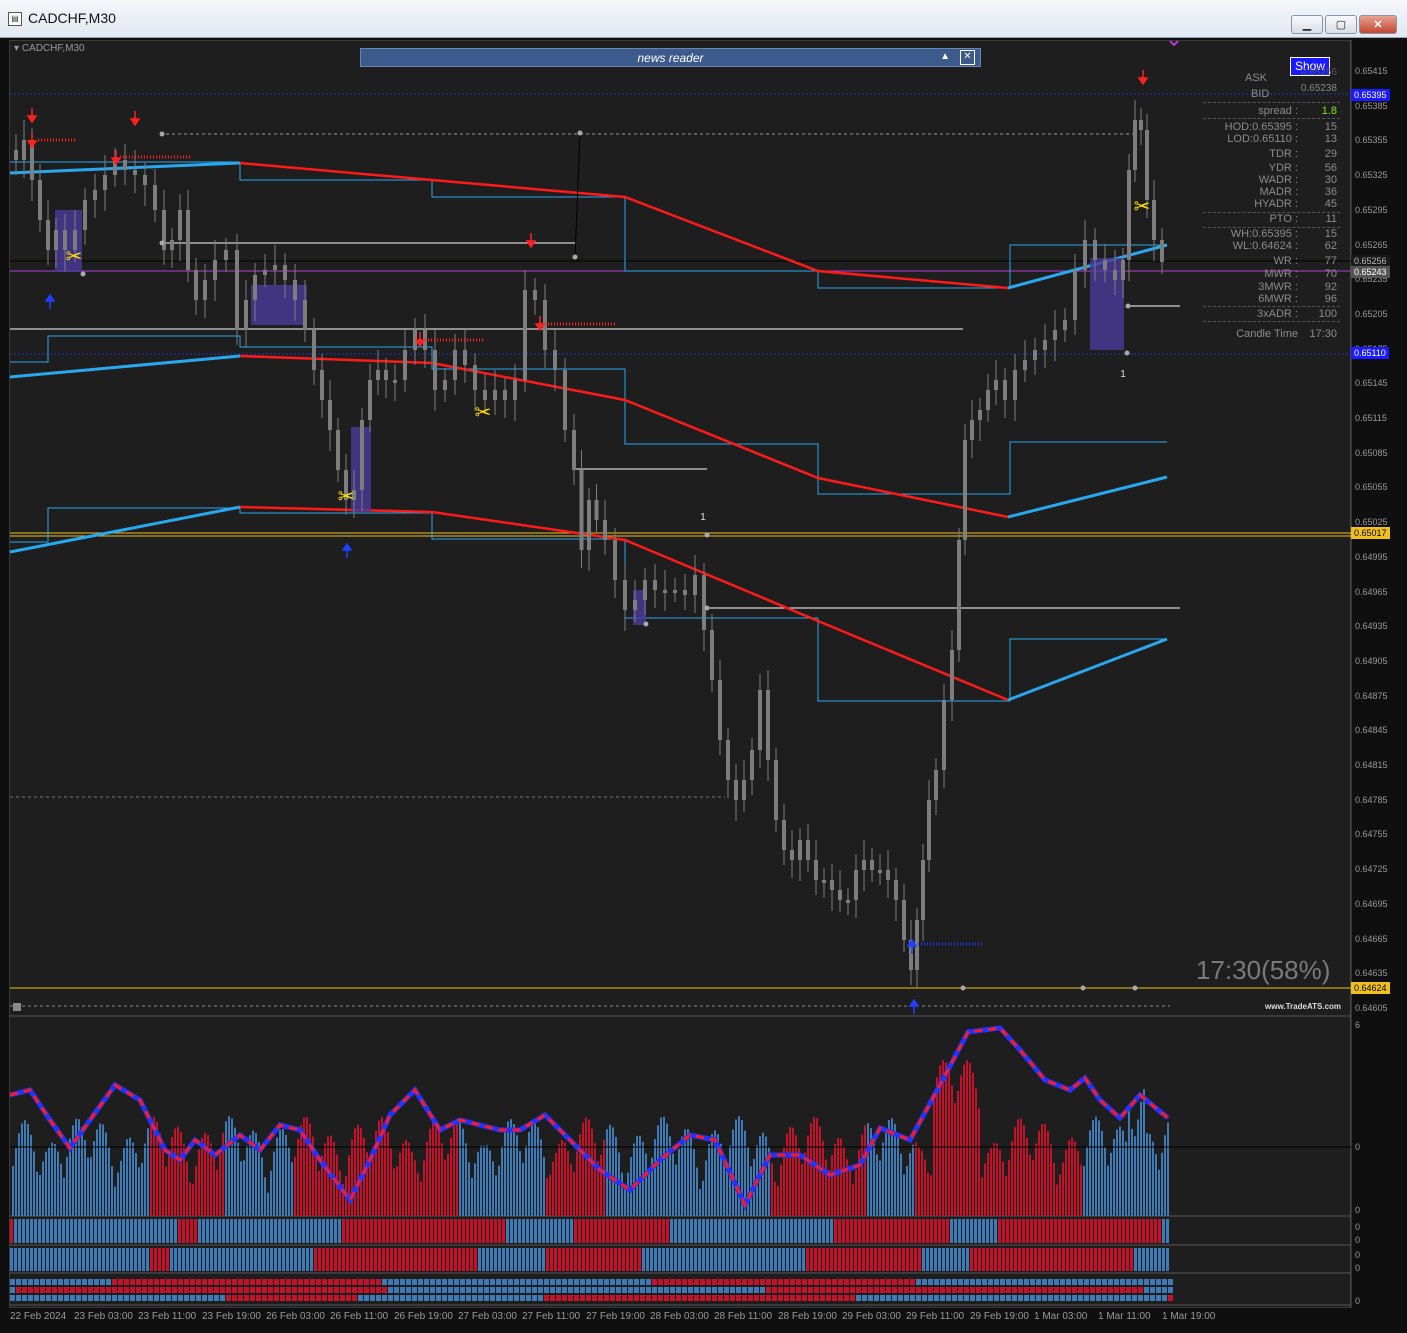 The height and width of the screenshot is (1333, 1407). What do you see at coordinates (670, 57) in the screenshot?
I see `news-reader-panel: news reader ▲ ✕` at bounding box center [670, 57].